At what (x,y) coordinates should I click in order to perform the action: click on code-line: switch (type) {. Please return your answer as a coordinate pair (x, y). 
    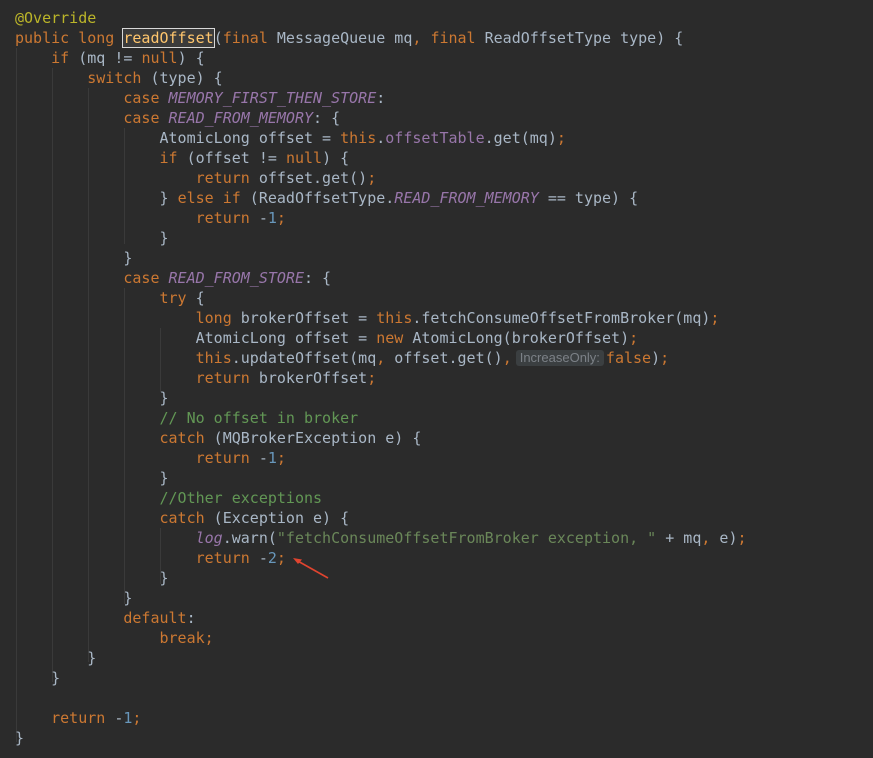
    Looking at the image, I should click on (119, 78).